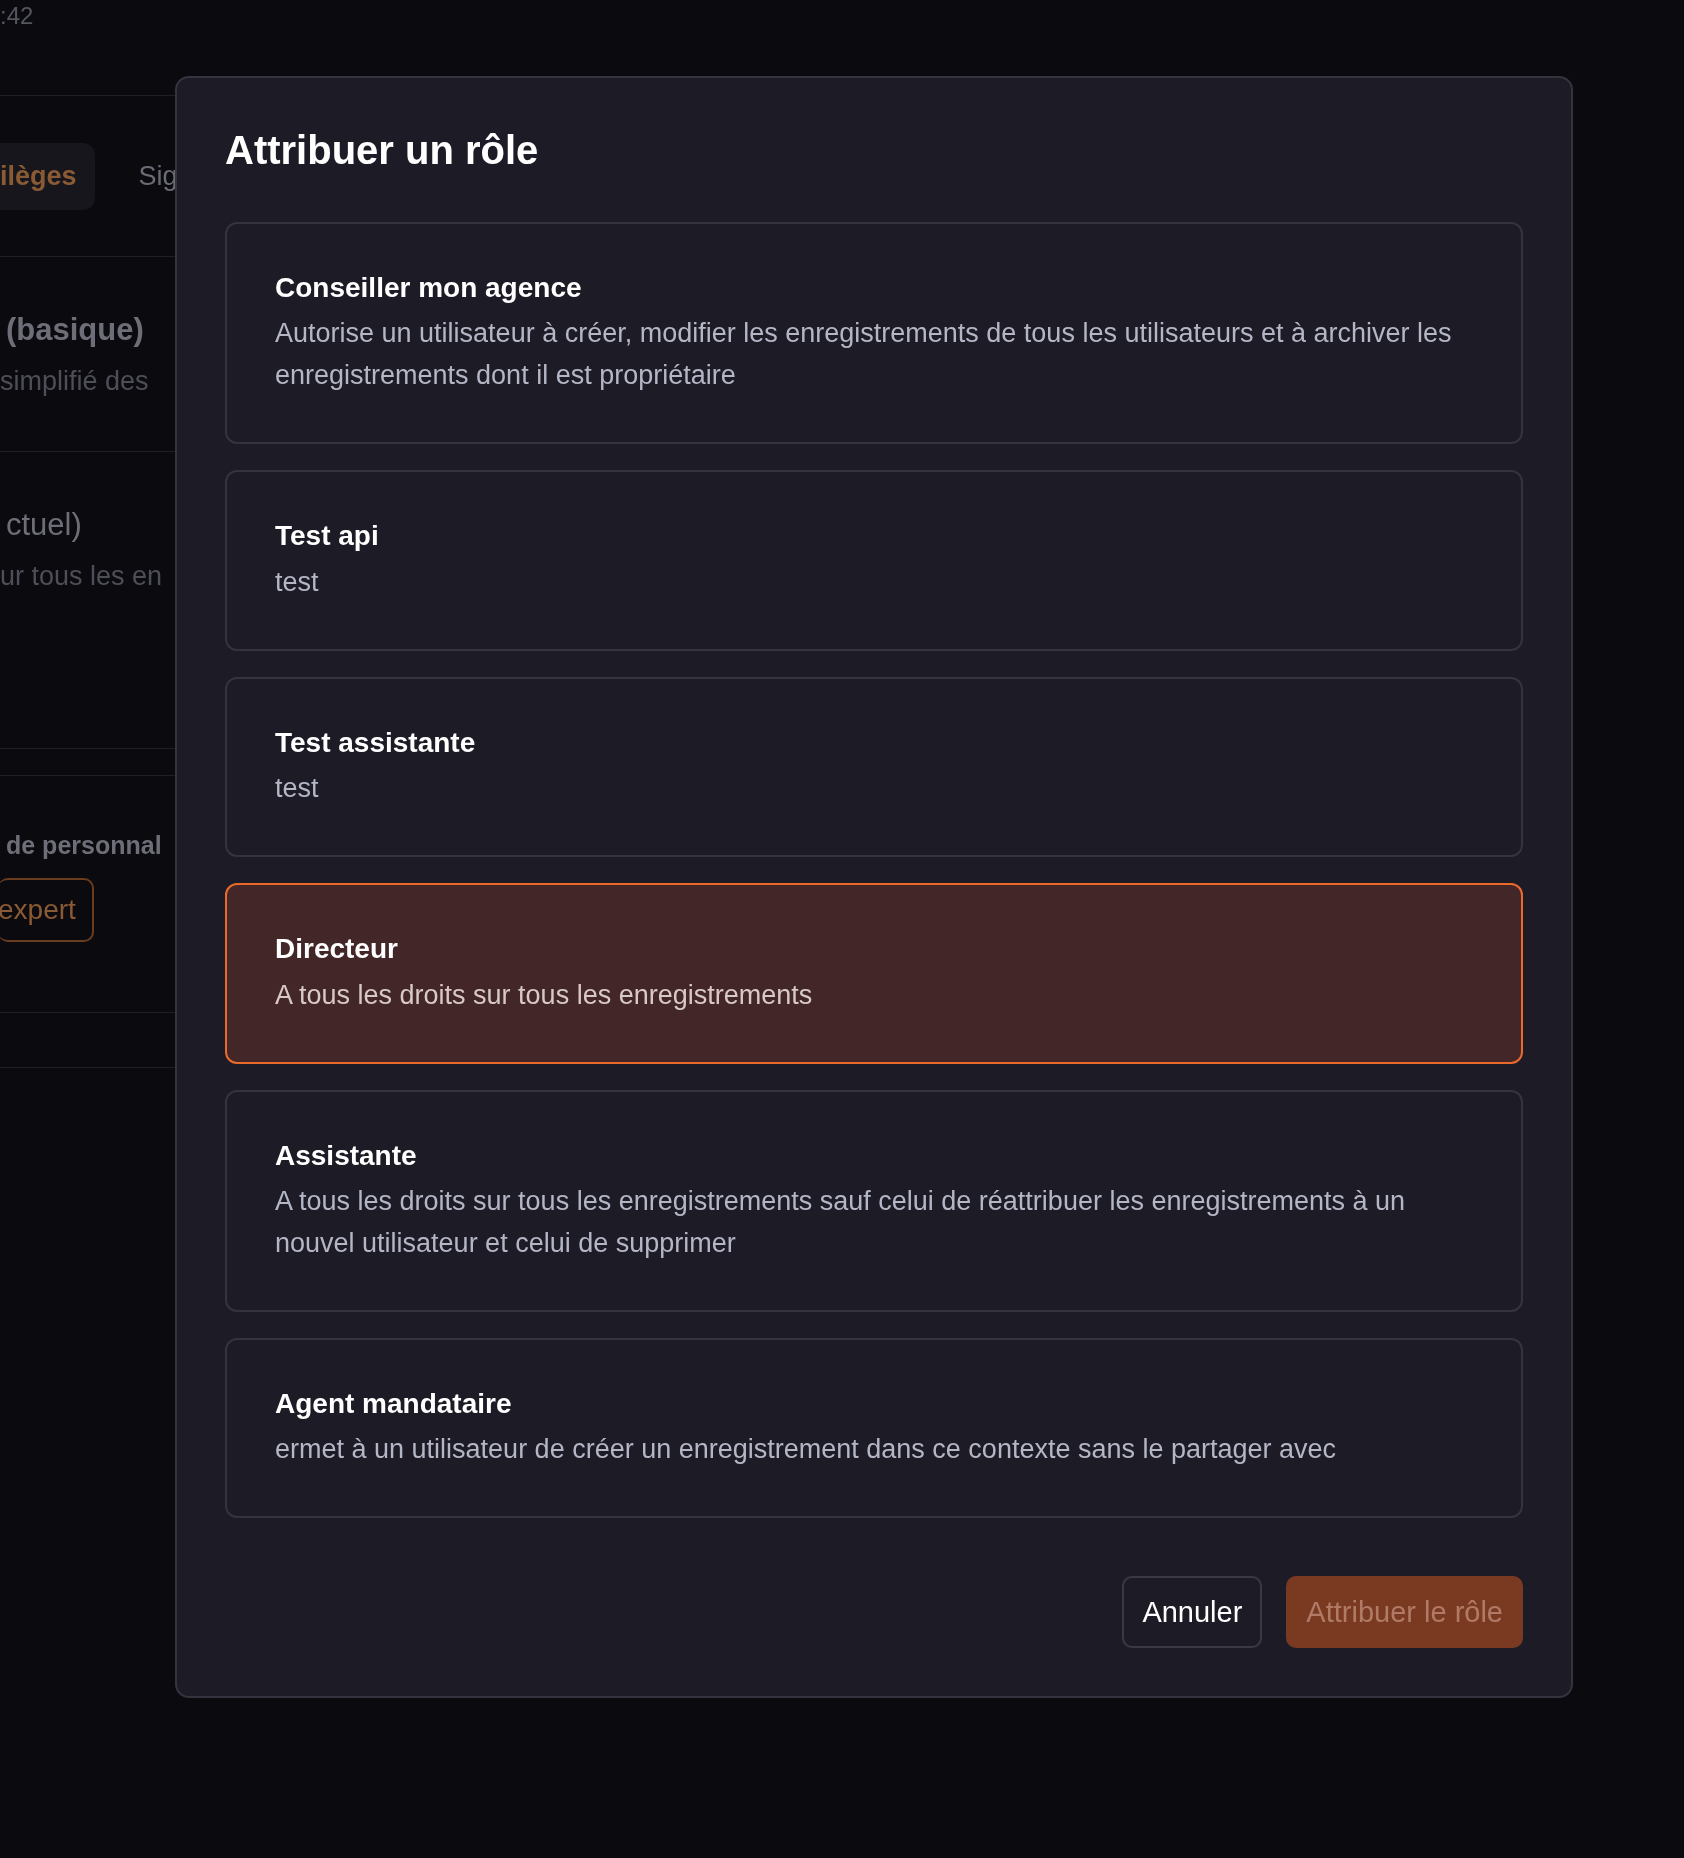 The width and height of the screenshot is (1684, 1858). What do you see at coordinates (544, 995) in the screenshot?
I see `role-description: A tous les droits sur tous les enregistrements` at bounding box center [544, 995].